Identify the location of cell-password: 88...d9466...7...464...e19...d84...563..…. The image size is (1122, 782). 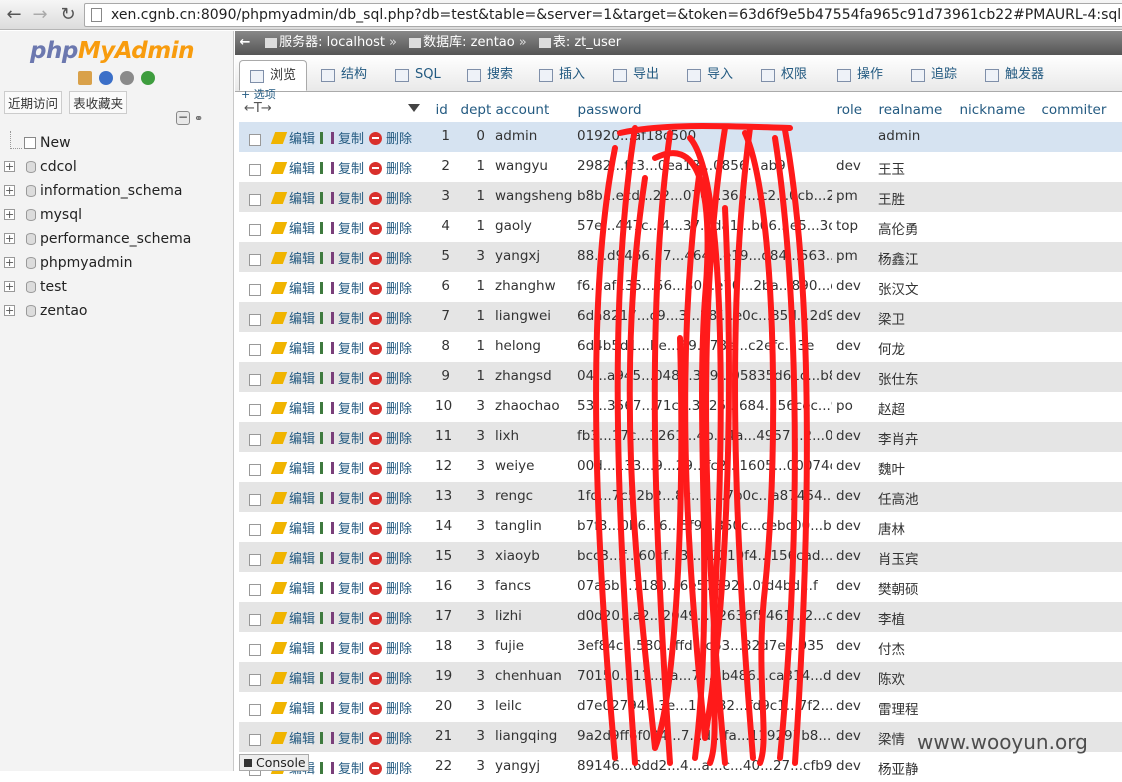
(702, 257).